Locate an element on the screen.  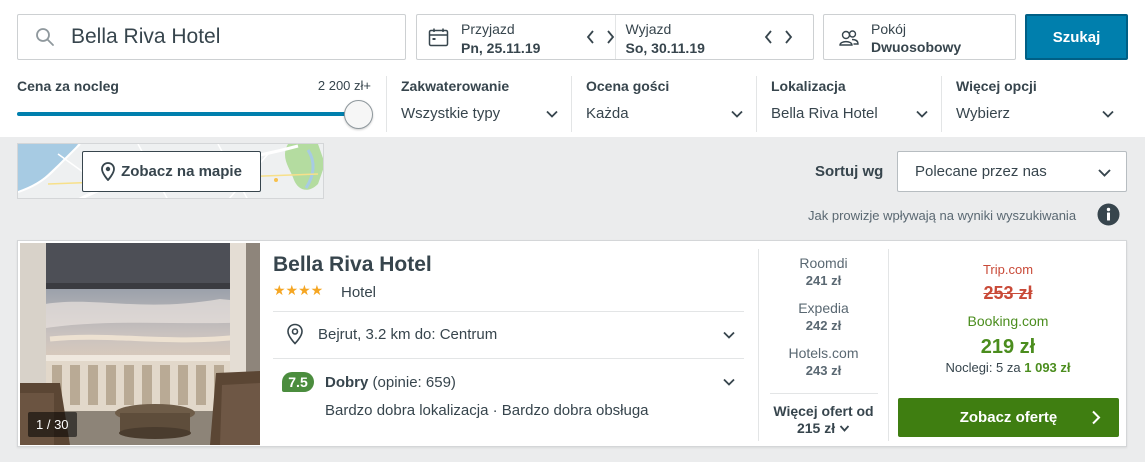
price-filter-max: 2 200 zł+ is located at coordinates (344, 85).